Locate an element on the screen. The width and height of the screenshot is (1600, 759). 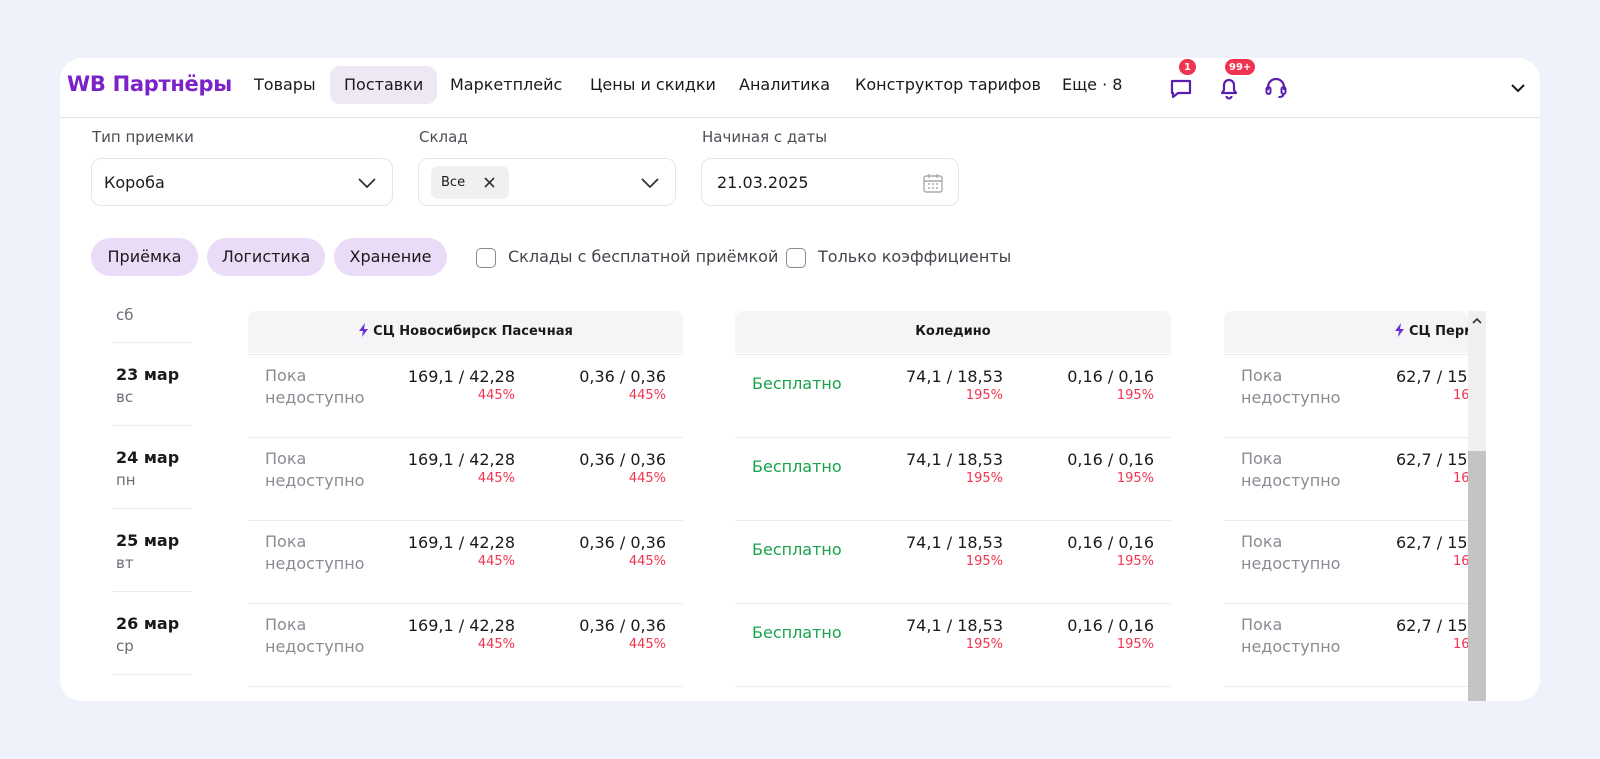
warehouse-select: Все is located at coordinates (547, 182).